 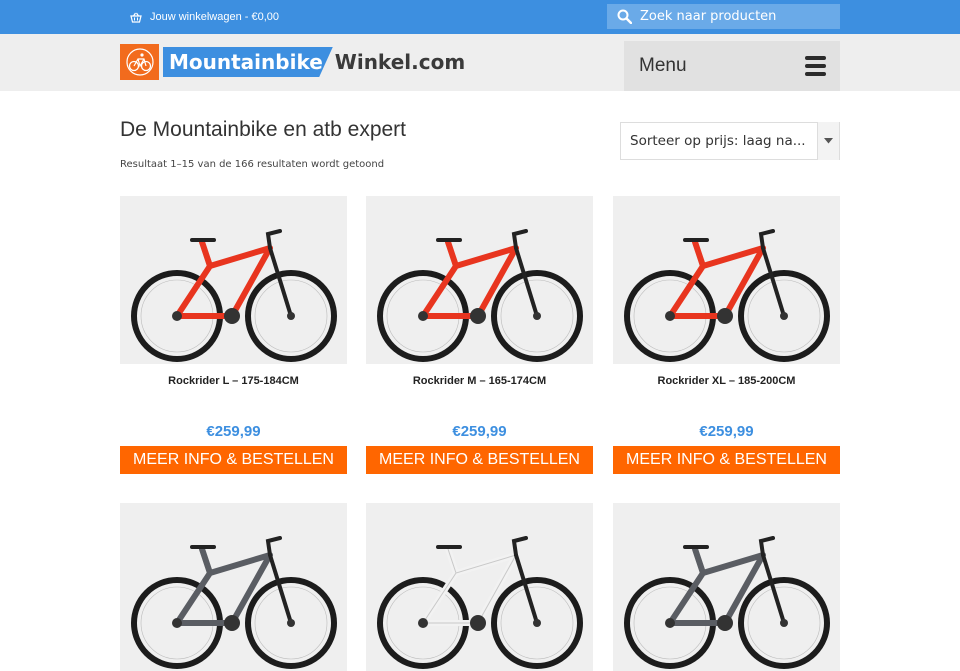 What do you see at coordinates (624, 16) in the screenshot?
I see `search-icon` at bounding box center [624, 16].